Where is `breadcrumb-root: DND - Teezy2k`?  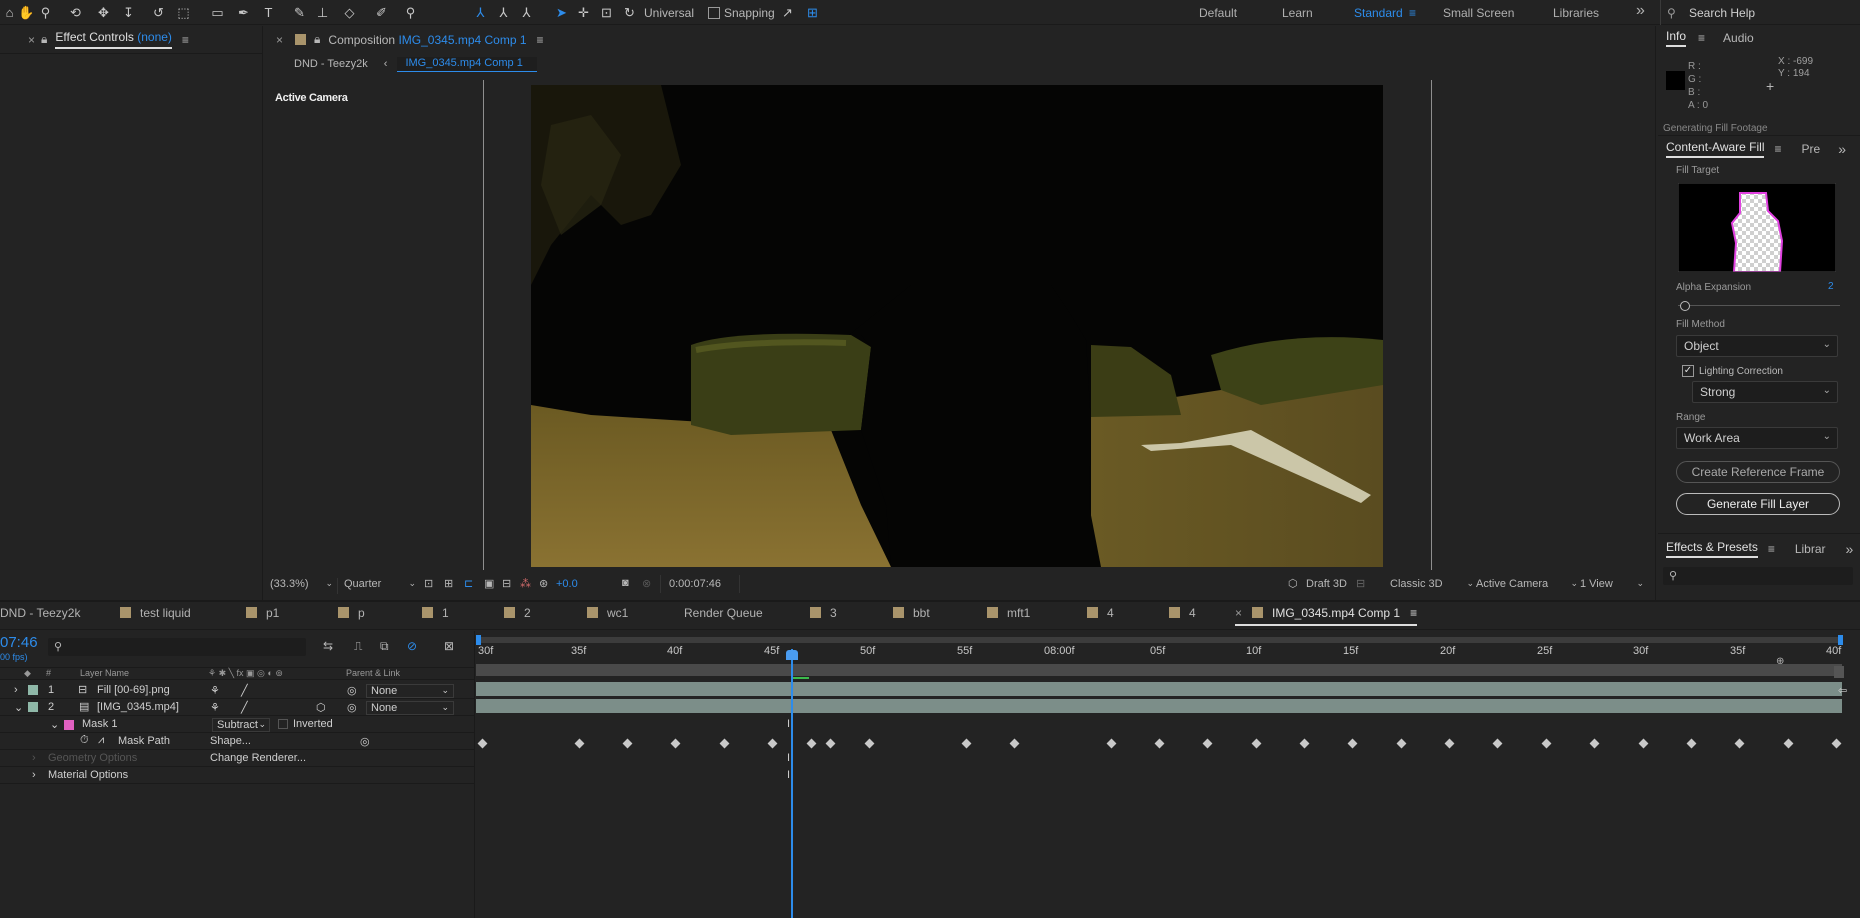
breadcrumb-root: DND - Teezy2k is located at coordinates (331, 64).